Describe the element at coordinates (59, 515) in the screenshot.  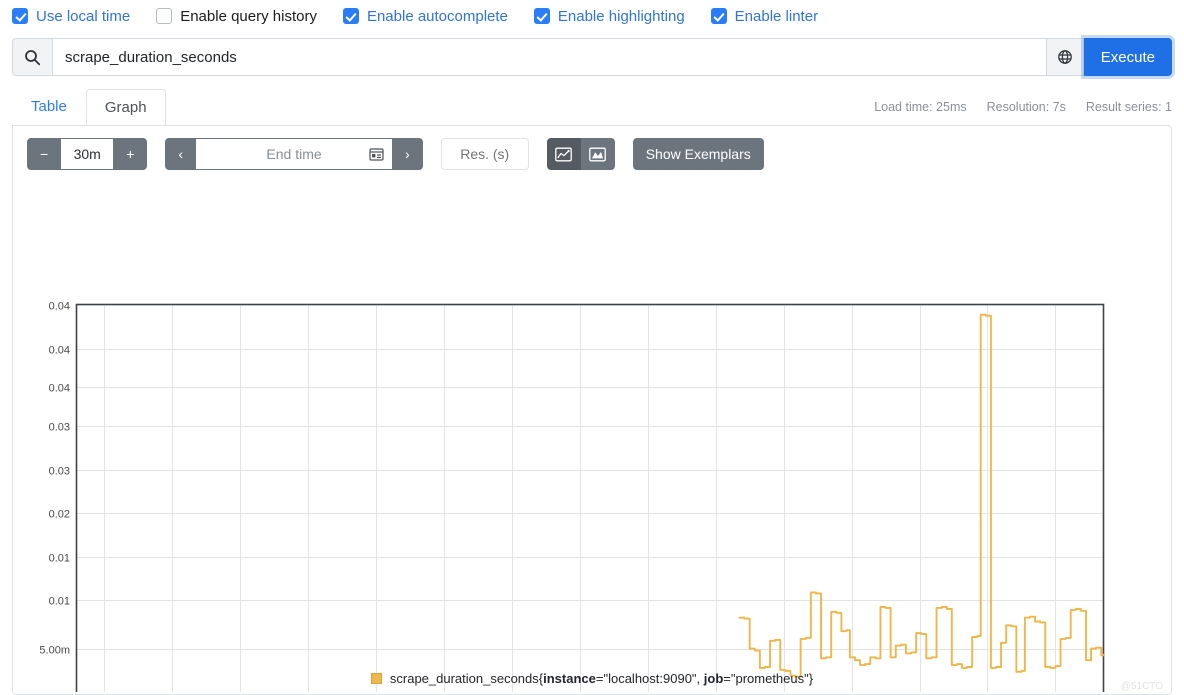
I see `y-axis-tick-label: 0.02` at that location.